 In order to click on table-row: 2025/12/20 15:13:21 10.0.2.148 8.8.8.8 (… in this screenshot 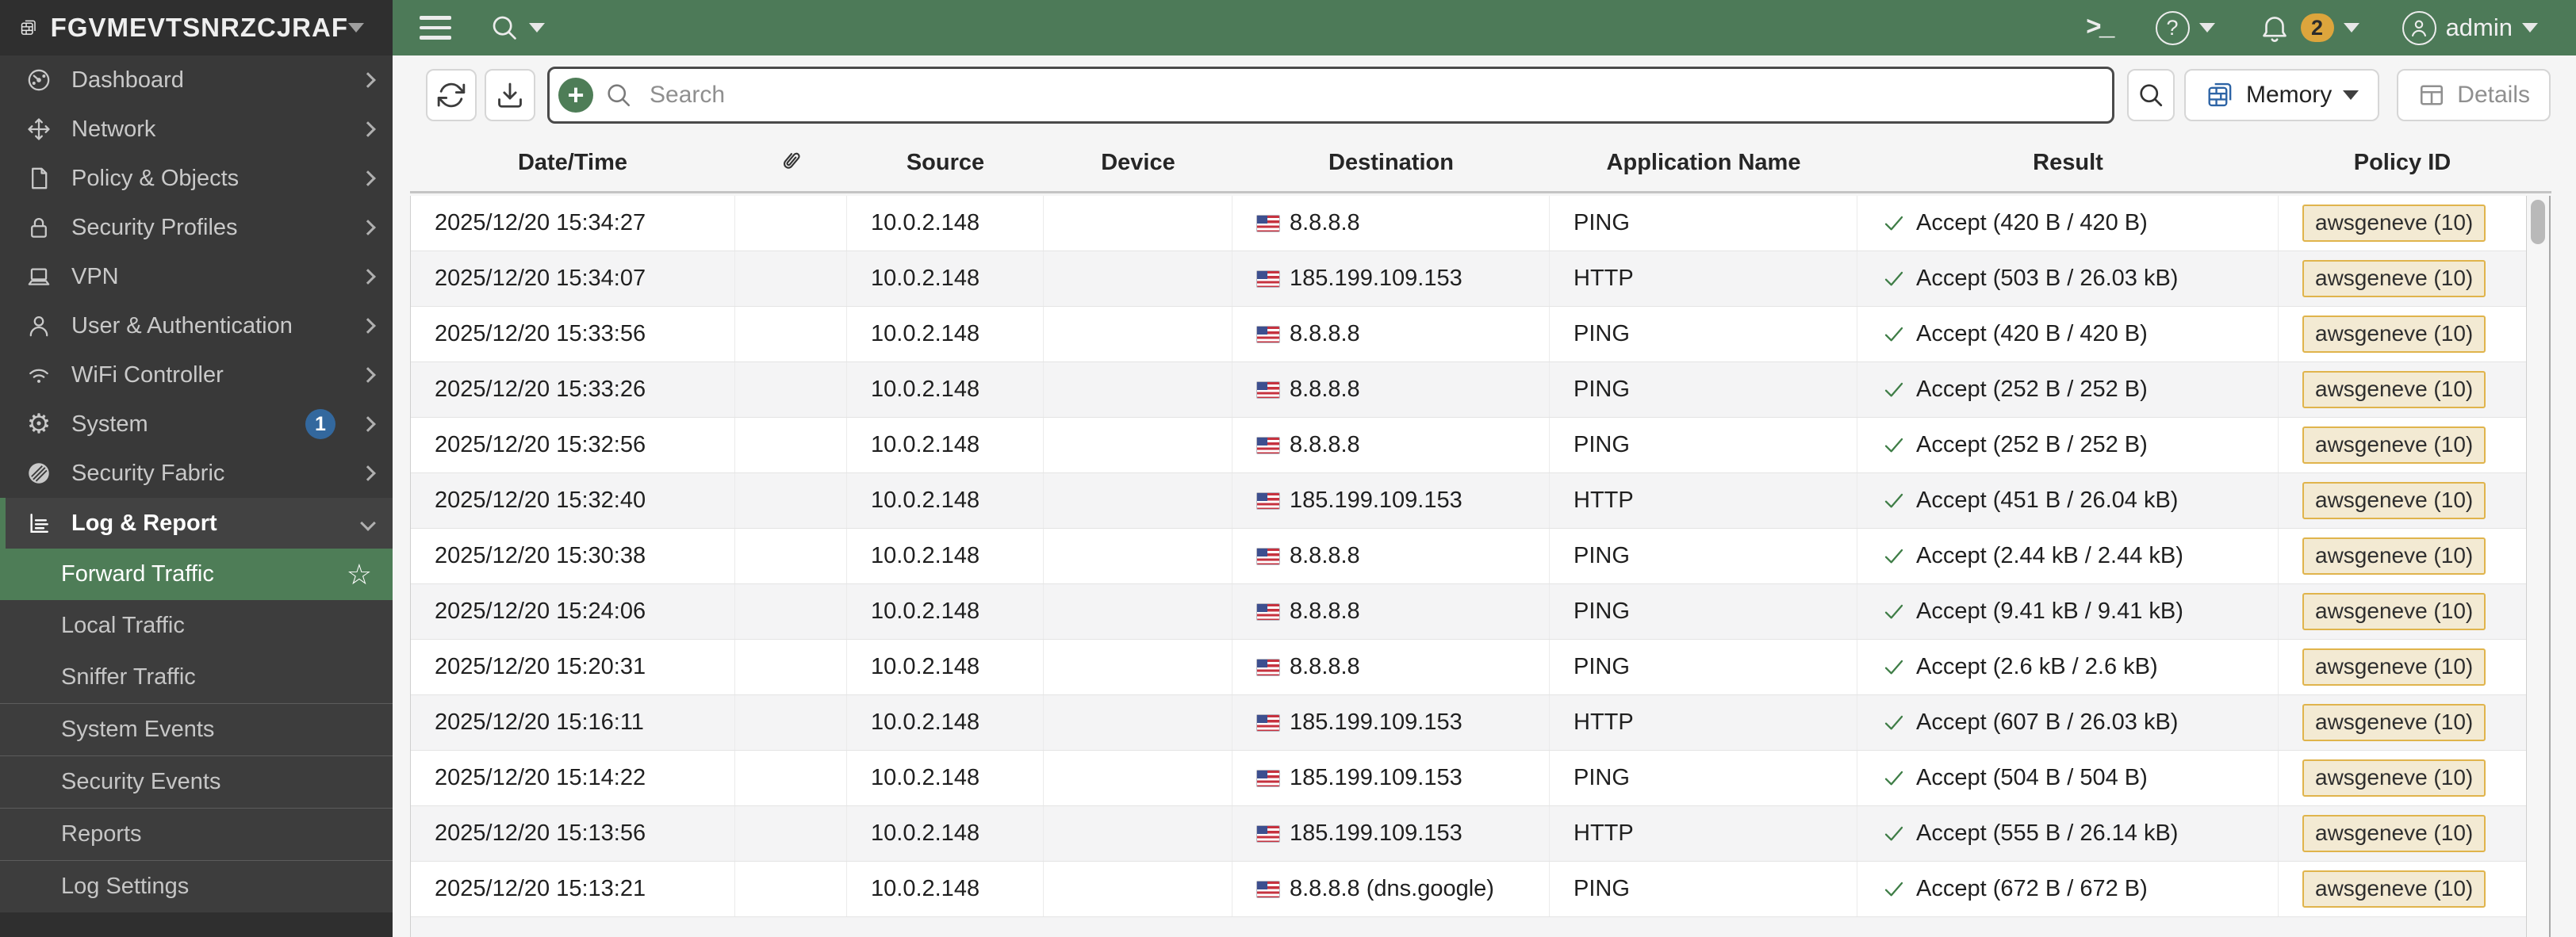, I will do `click(1469, 889)`.